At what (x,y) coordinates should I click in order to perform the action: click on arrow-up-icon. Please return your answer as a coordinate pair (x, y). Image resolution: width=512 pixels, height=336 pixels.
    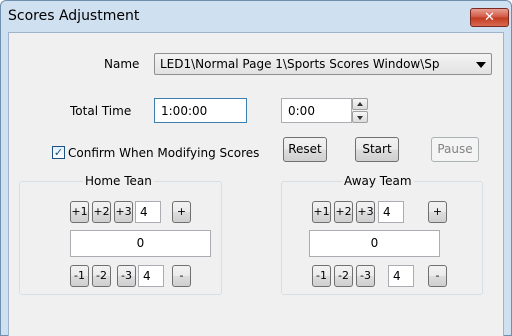
    Looking at the image, I should click on (360, 104).